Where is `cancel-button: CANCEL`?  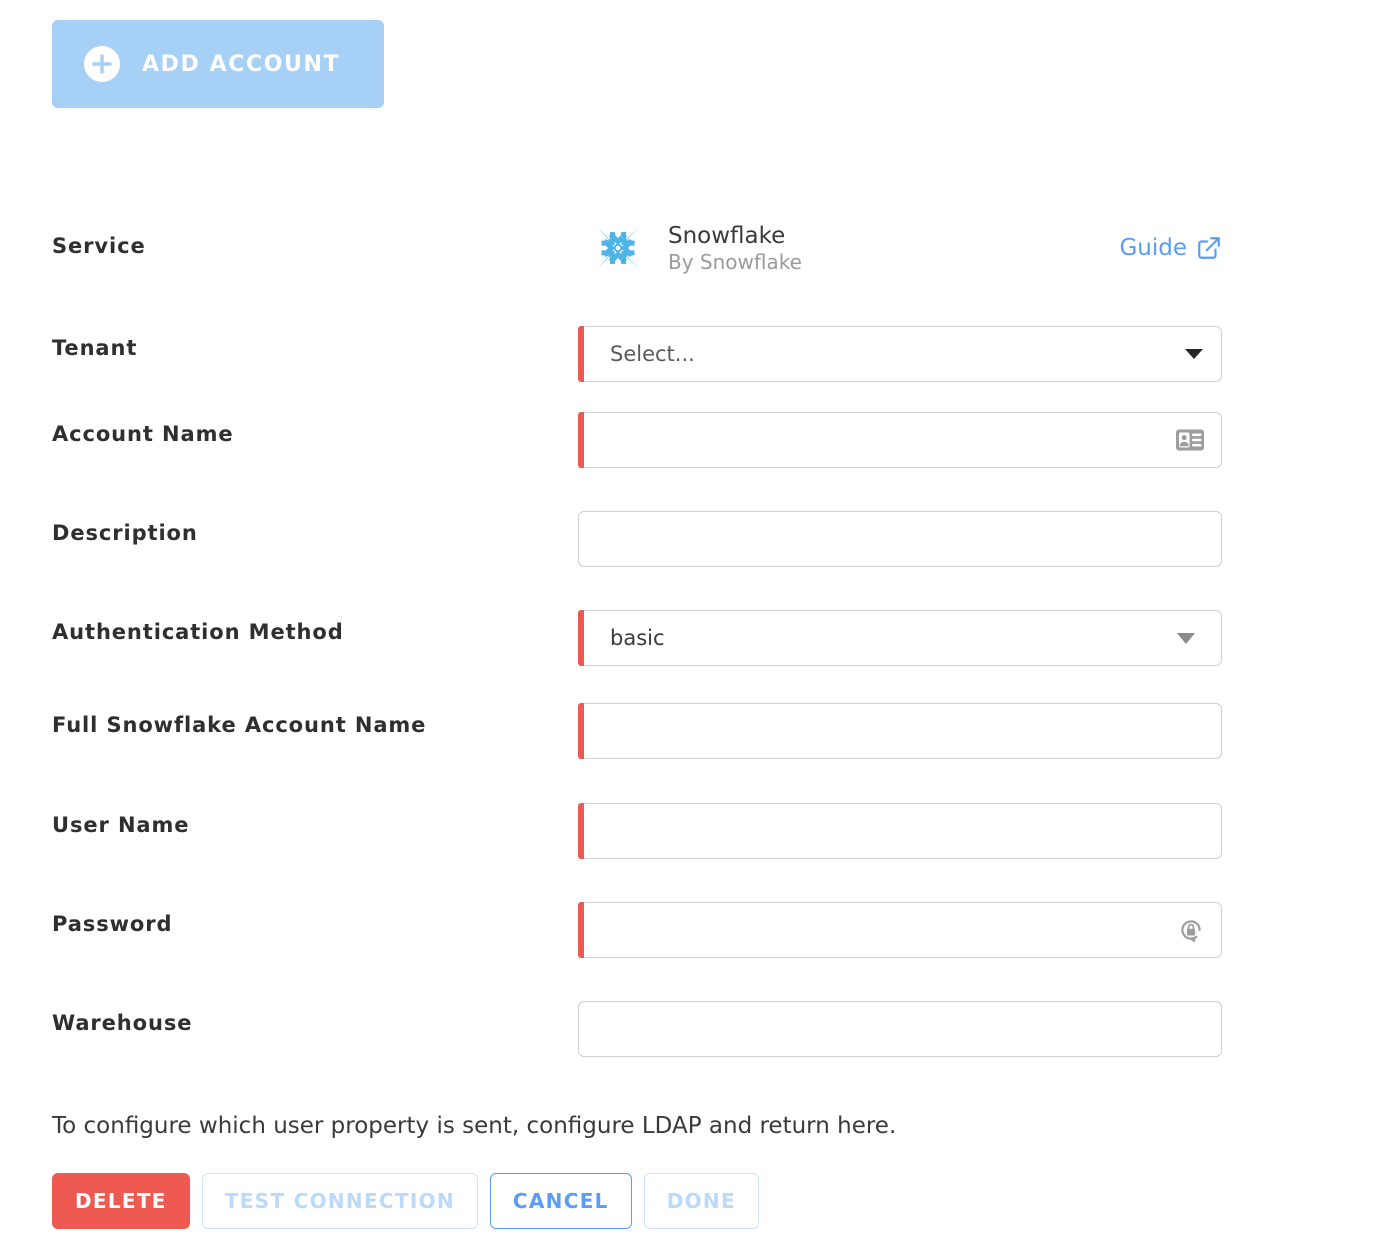
cancel-button: CANCEL is located at coordinates (560, 1201).